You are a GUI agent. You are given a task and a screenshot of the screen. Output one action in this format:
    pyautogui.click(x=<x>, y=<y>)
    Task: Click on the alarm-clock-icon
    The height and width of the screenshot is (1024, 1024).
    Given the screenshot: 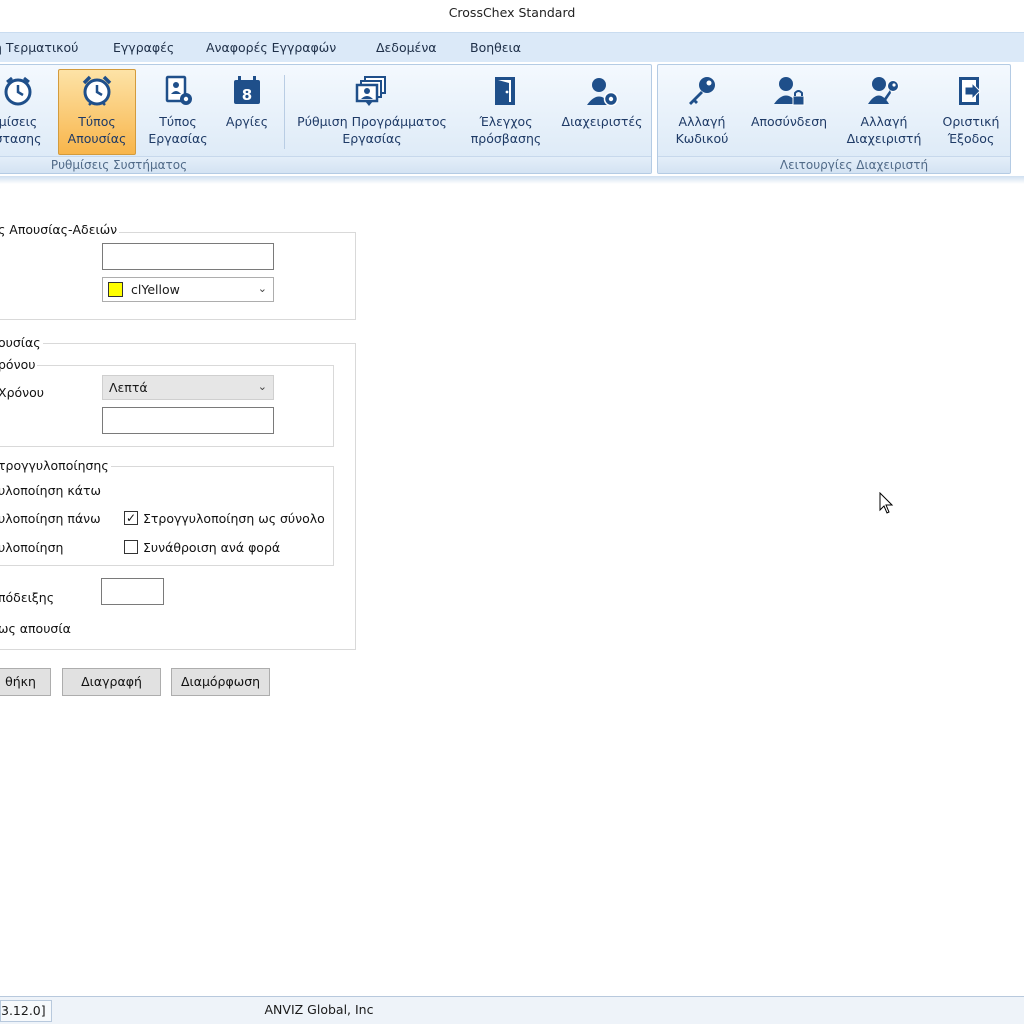 What is the action you would take?
    pyautogui.click(x=97, y=90)
    